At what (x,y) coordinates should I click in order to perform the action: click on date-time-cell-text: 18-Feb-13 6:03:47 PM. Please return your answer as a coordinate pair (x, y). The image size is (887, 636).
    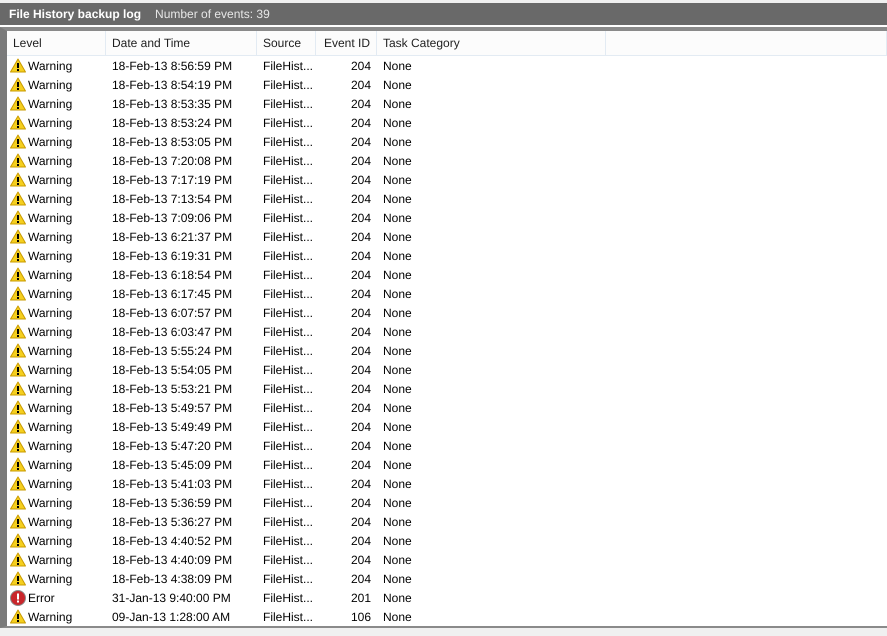
    Looking at the image, I should click on (172, 331).